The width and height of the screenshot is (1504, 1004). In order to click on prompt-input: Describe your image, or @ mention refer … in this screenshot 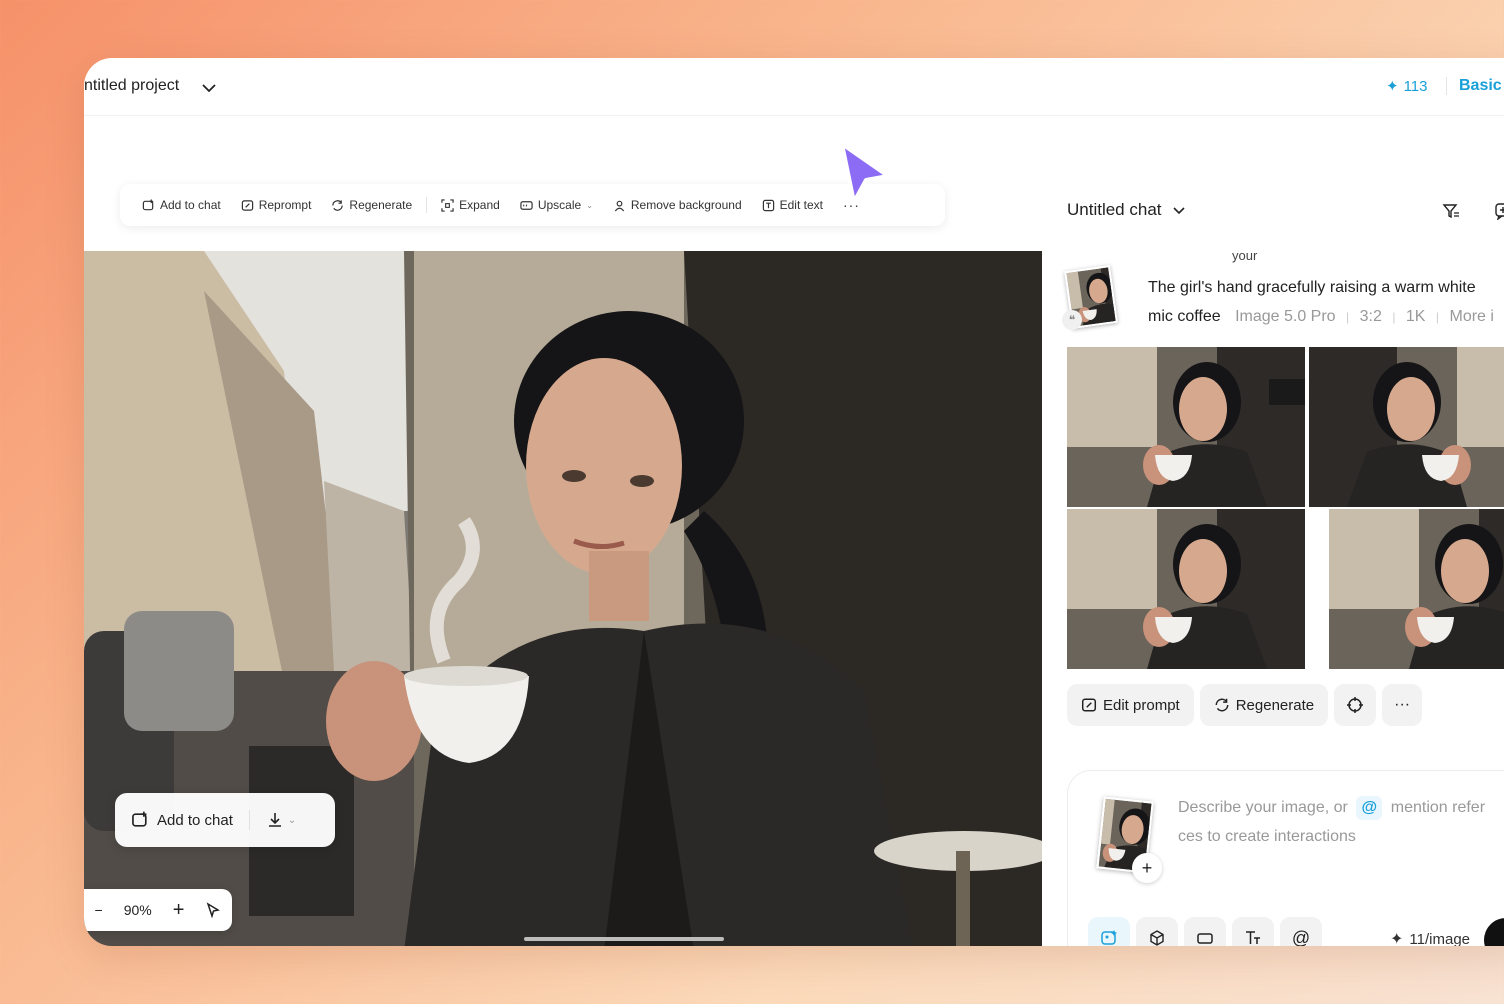, I will do `click(1341, 822)`.